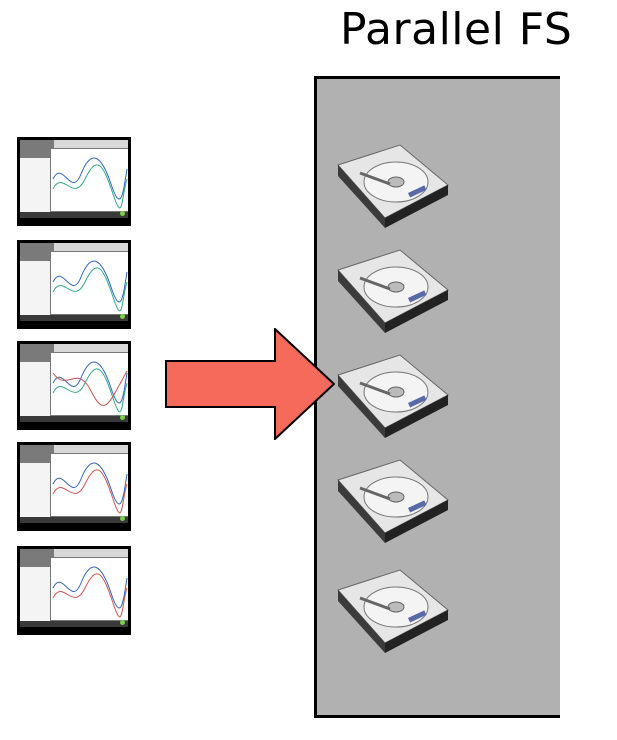  Describe the element at coordinates (456, 29) in the screenshot. I see `diagram-title: Parallel FS` at that location.